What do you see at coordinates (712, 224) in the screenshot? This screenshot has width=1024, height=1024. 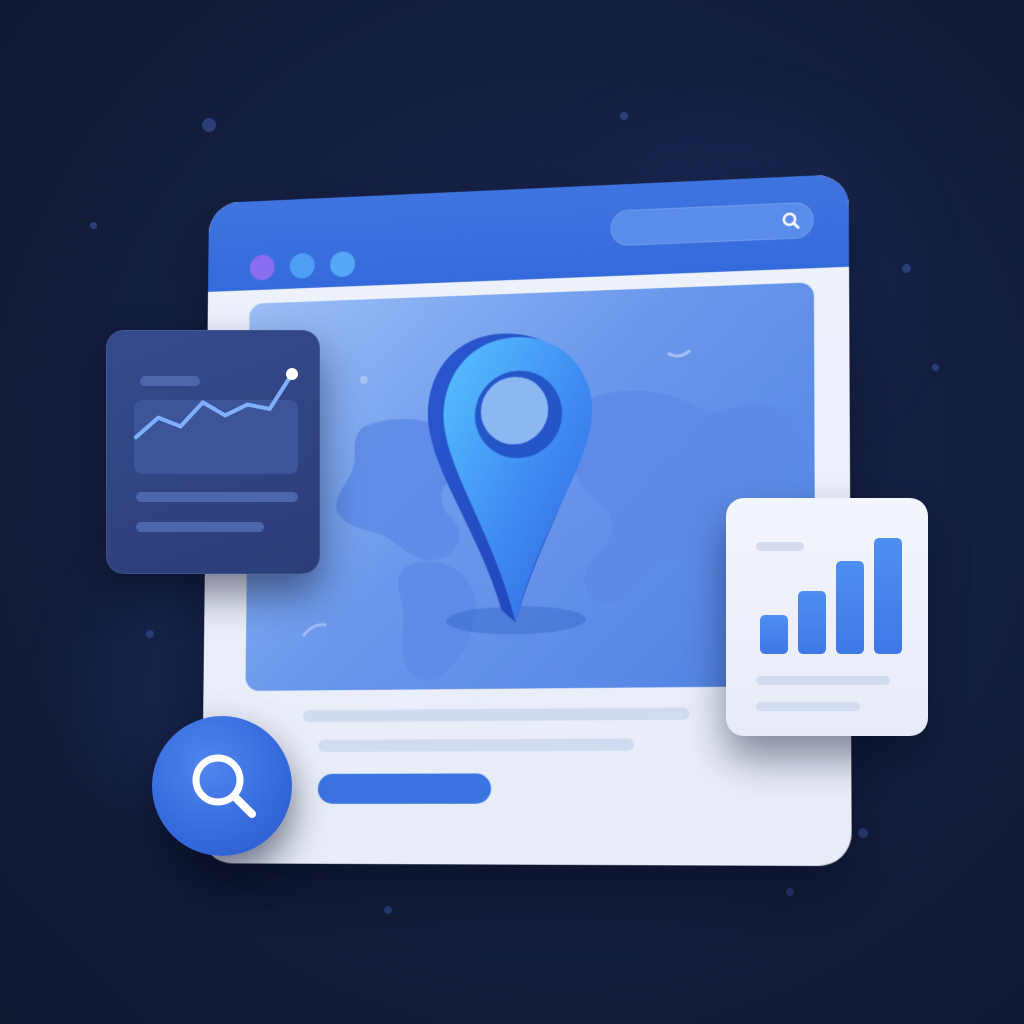 I see `address-bar` at bounding box center [712, 224].